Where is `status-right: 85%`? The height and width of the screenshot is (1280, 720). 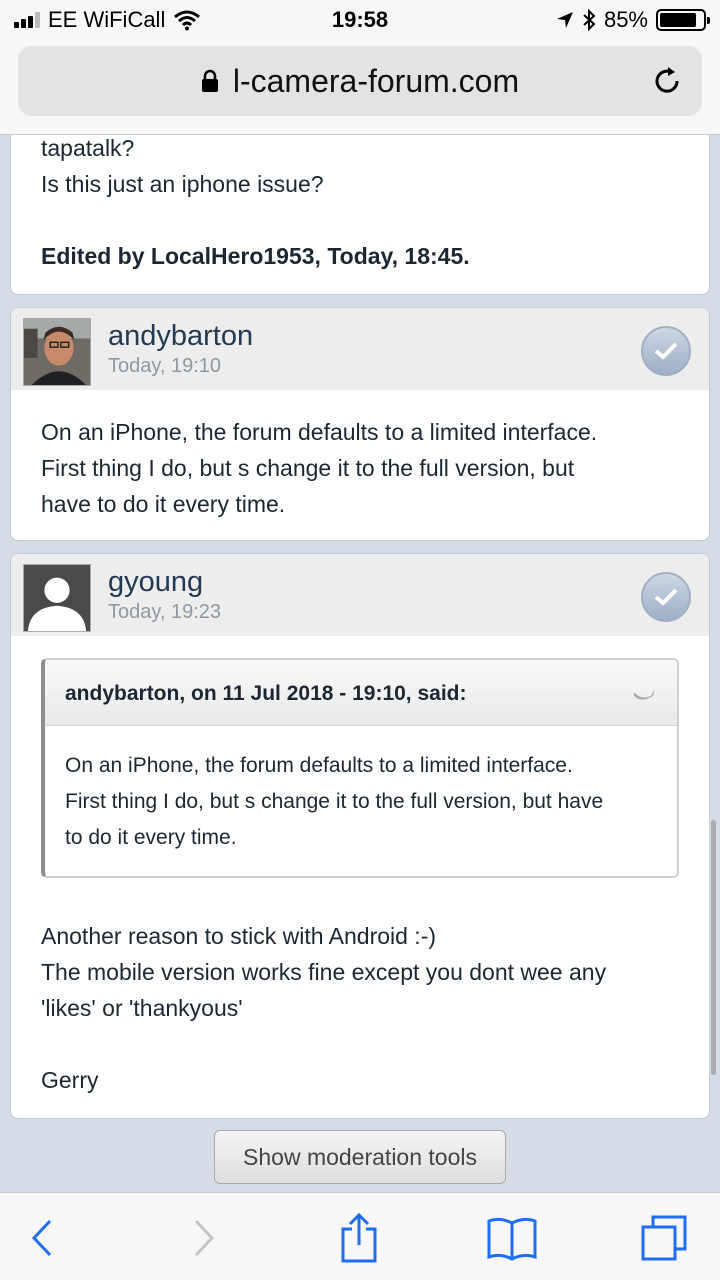
status-right: 85% is located at coordinates (633, 20).